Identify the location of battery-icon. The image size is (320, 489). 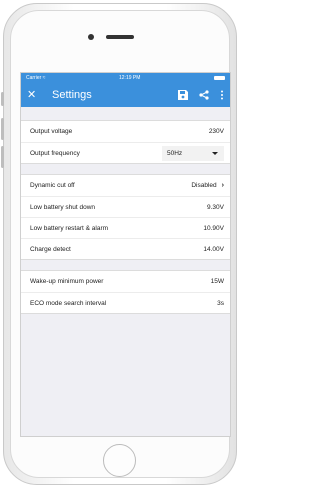
(219, 77).